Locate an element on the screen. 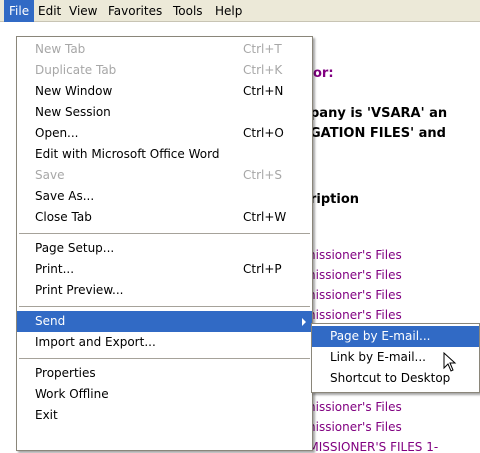  description-header: ription is located at coordinates (335, 199).